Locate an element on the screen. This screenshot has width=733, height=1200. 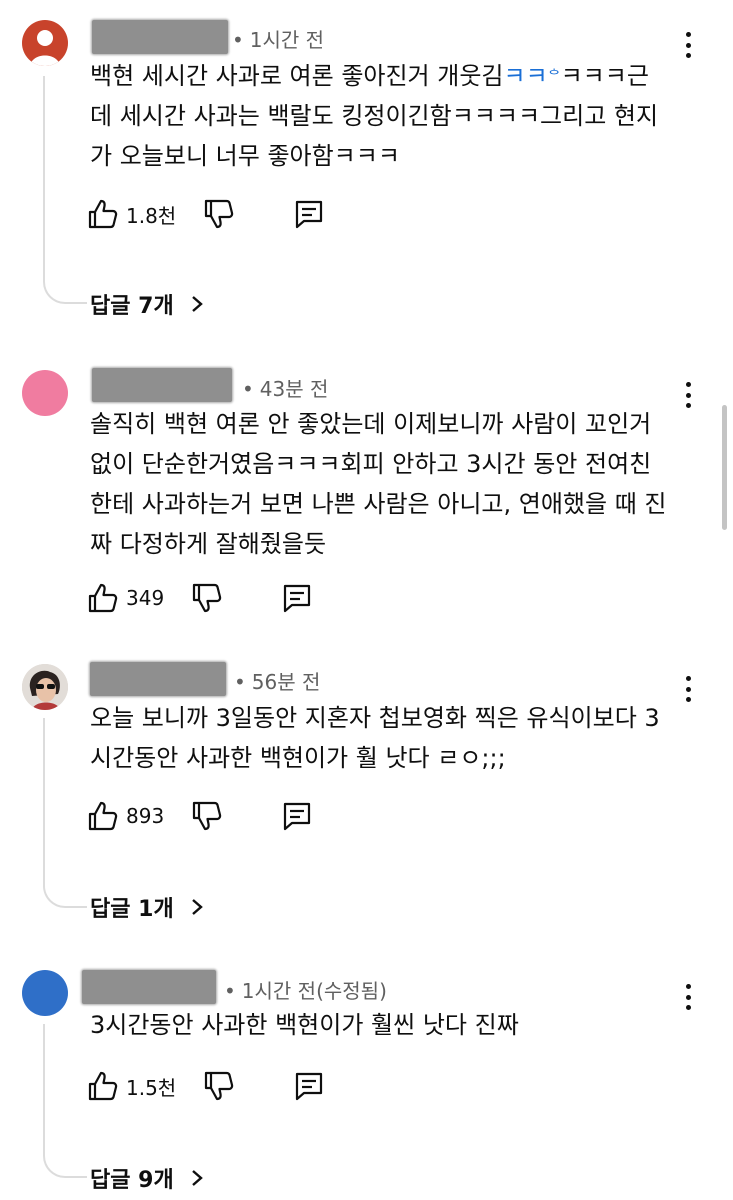
comment-actions: 1.8천 is located at coordinates (206, 214).